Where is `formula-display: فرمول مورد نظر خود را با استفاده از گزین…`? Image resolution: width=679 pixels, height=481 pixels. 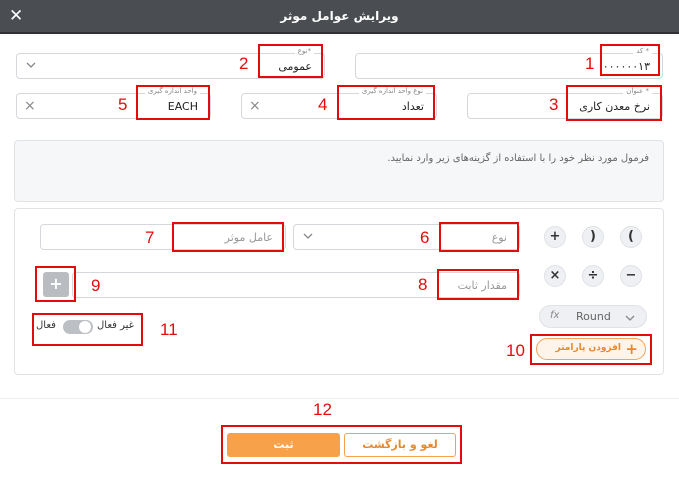
formula-display: فرمول مورد نظر خود را با استفاده از گزین… is located at coordinates (339, 171).